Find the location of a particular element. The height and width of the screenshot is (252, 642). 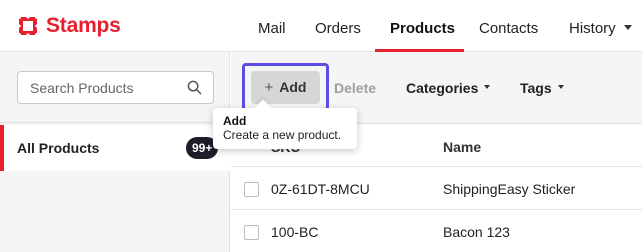

add-button: + Add is located at coordinates (285, 87).